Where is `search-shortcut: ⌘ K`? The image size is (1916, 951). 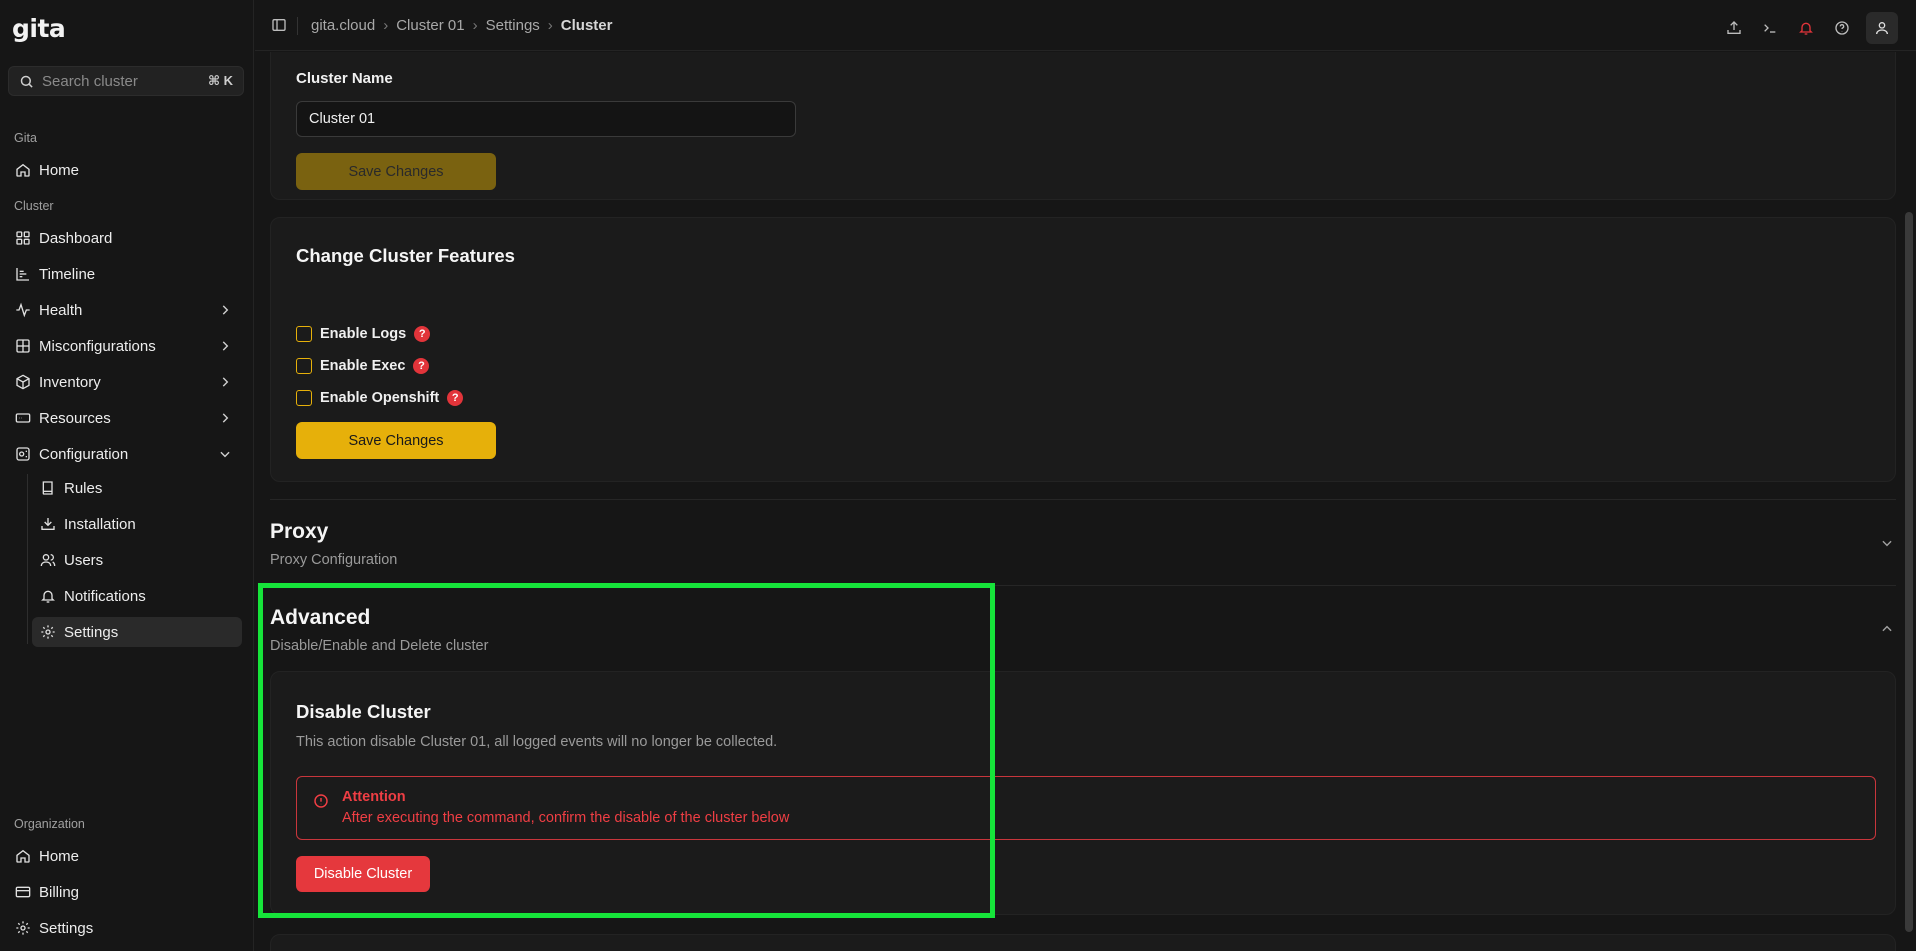
search-shortcut: ⌘ K is located at coordinates (220, 80).